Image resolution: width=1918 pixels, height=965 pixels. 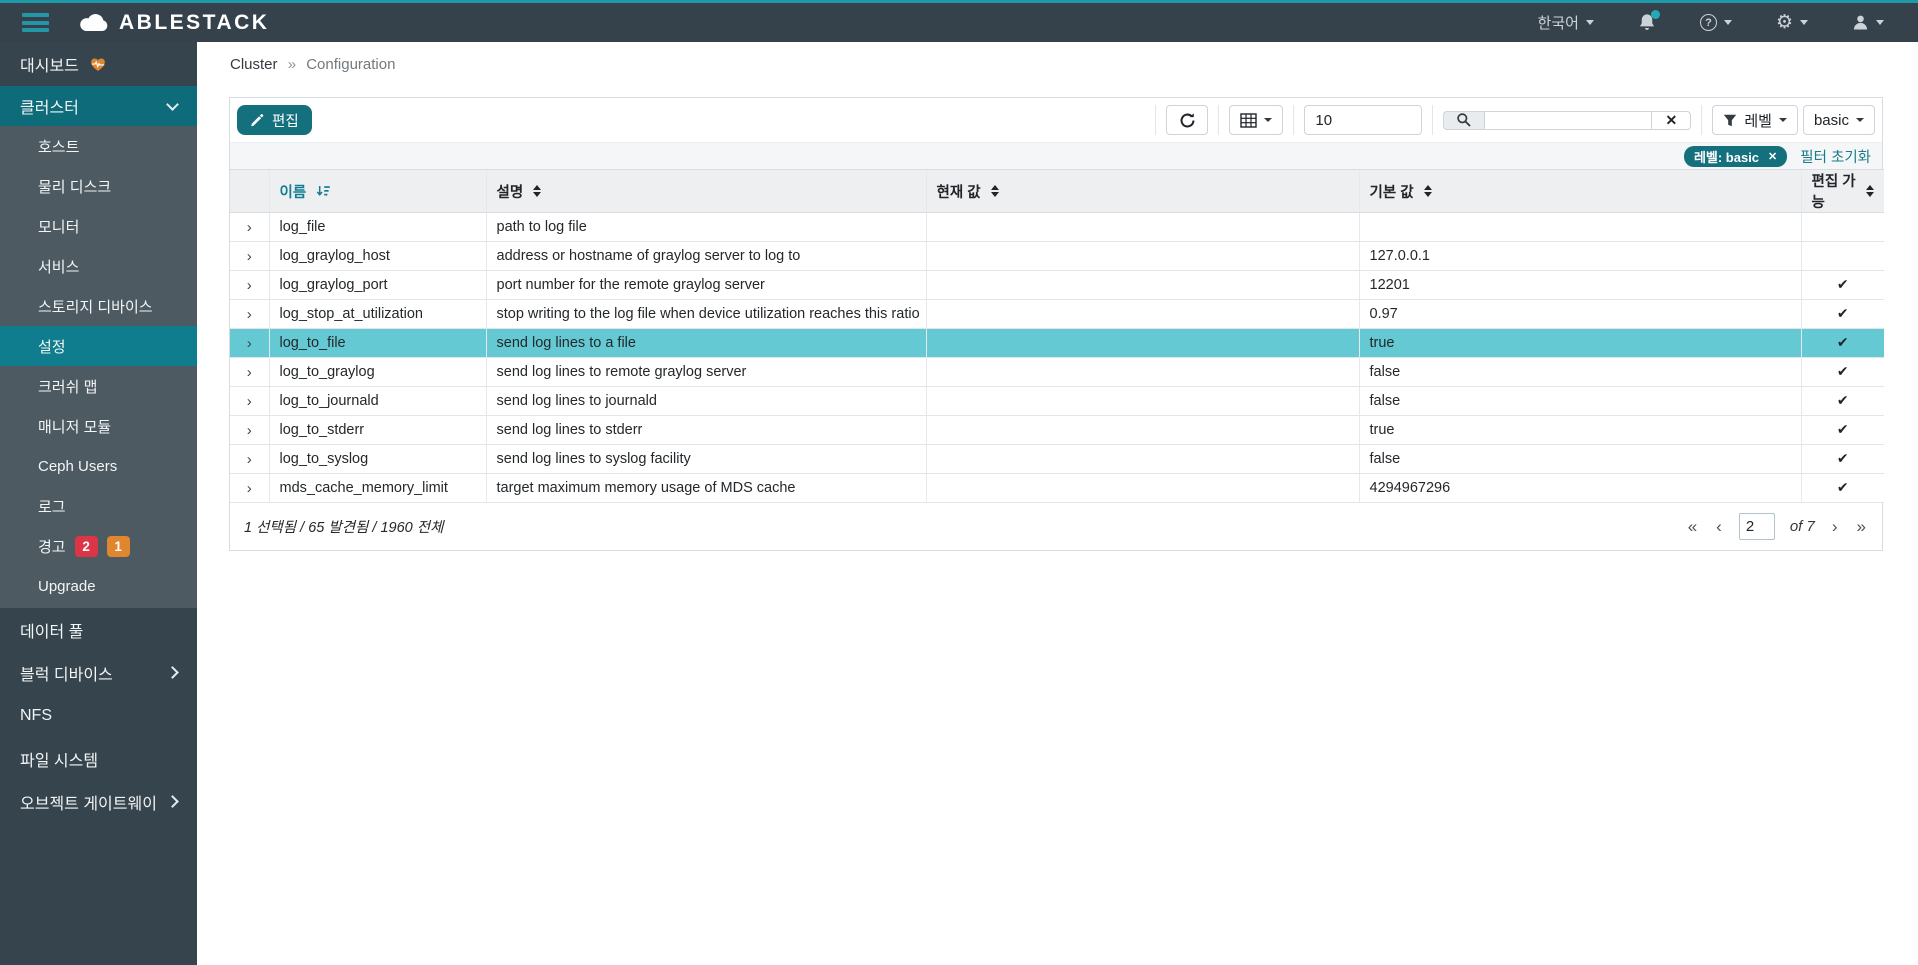 I want to click on heart-pulse-icon, so click(x=98, y=64).